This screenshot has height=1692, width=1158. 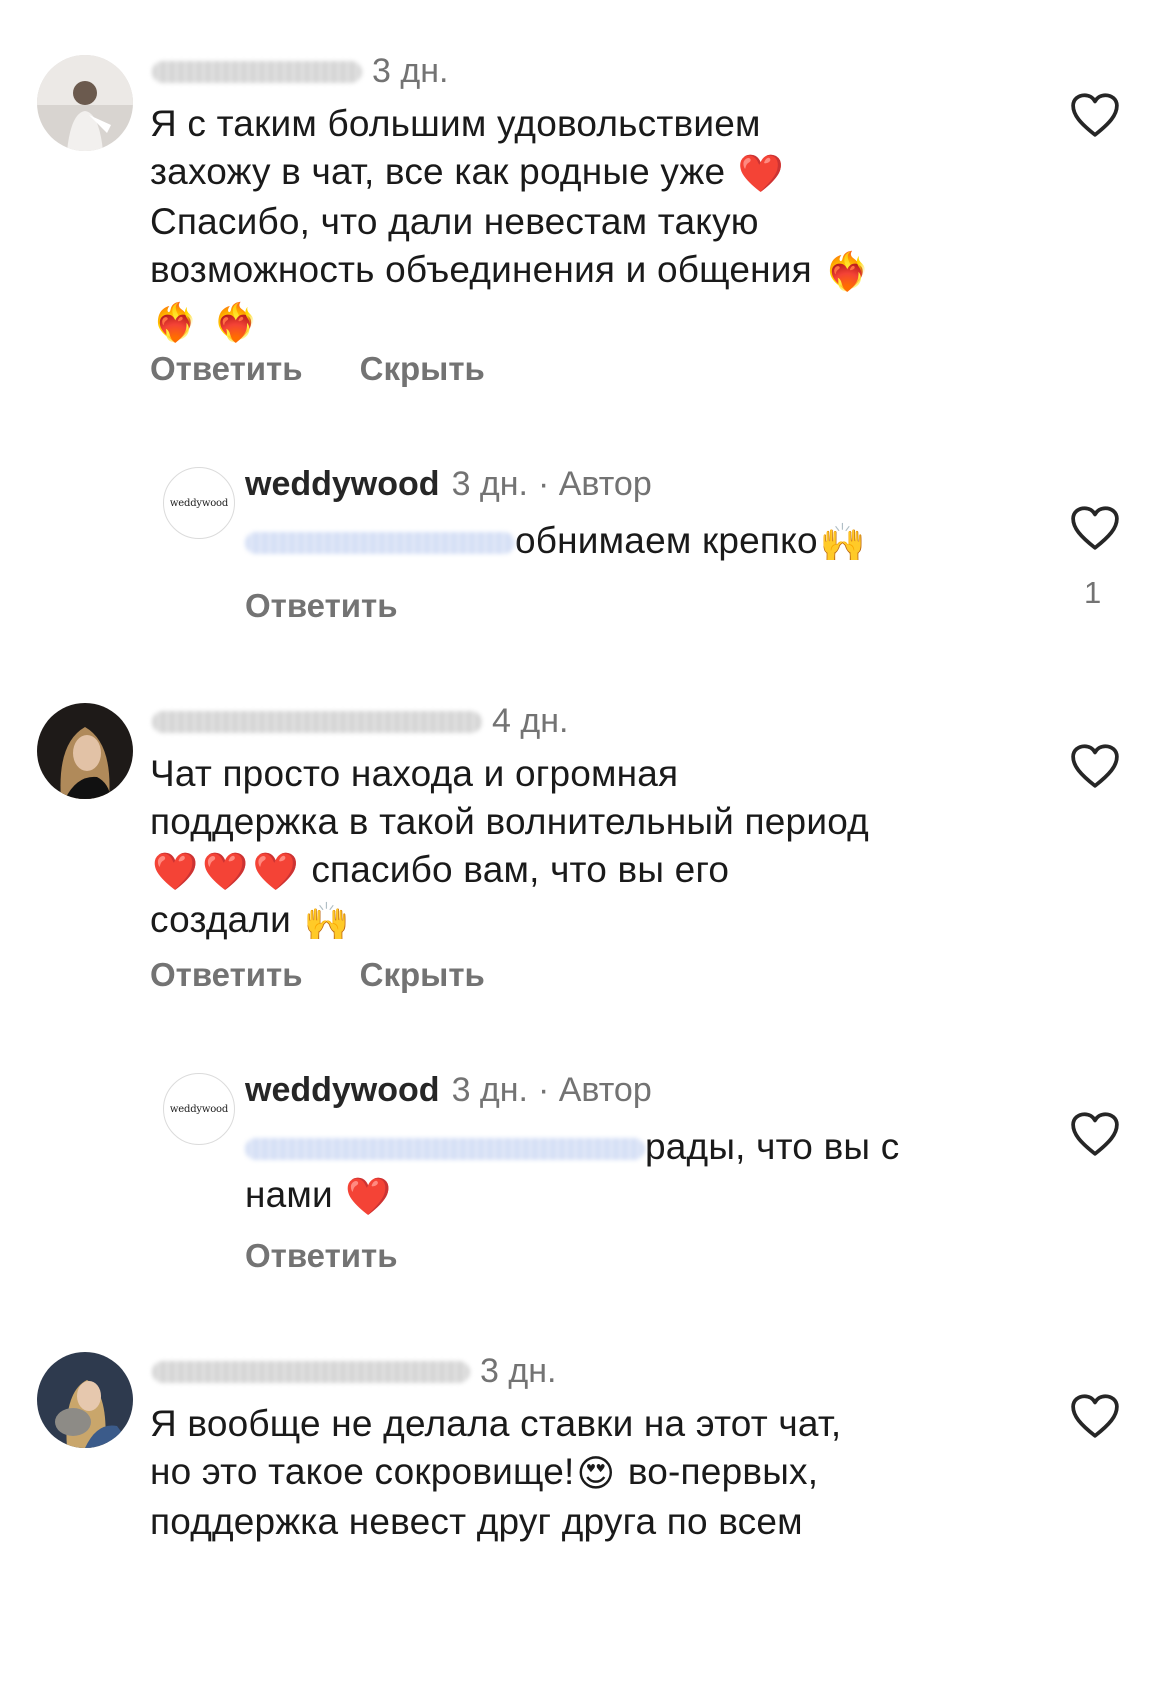 I want to click on text-line: Я с таким большим удовольствием, so click(x=455, y=123).